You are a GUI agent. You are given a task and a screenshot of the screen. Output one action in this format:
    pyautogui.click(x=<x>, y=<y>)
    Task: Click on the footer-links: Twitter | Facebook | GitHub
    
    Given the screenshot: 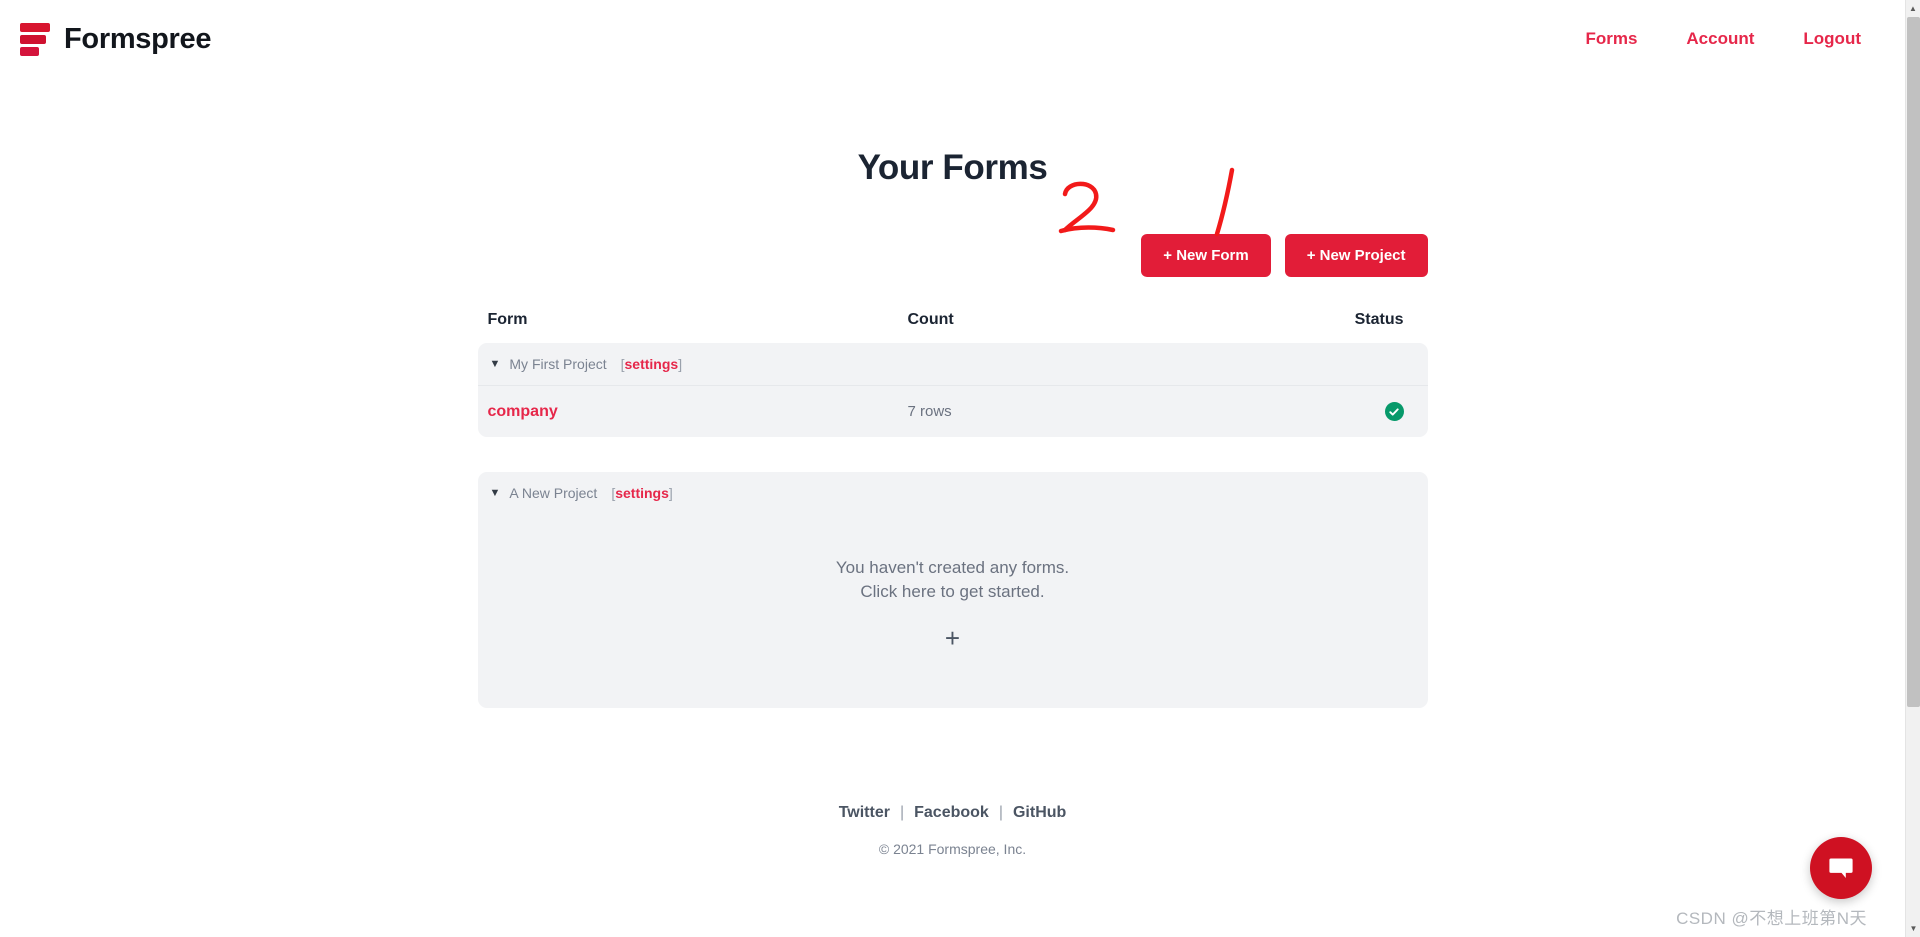 What is the action you would take?
    pyautogui.click(x=953, y=813)
    